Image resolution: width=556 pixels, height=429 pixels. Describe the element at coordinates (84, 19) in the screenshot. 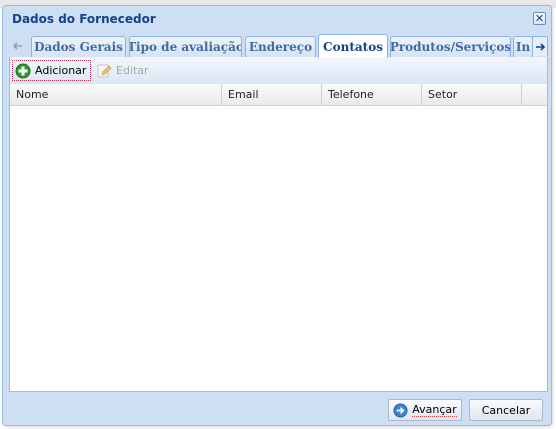

I see `dialog-title: Dados do Fornecedor` at that location.